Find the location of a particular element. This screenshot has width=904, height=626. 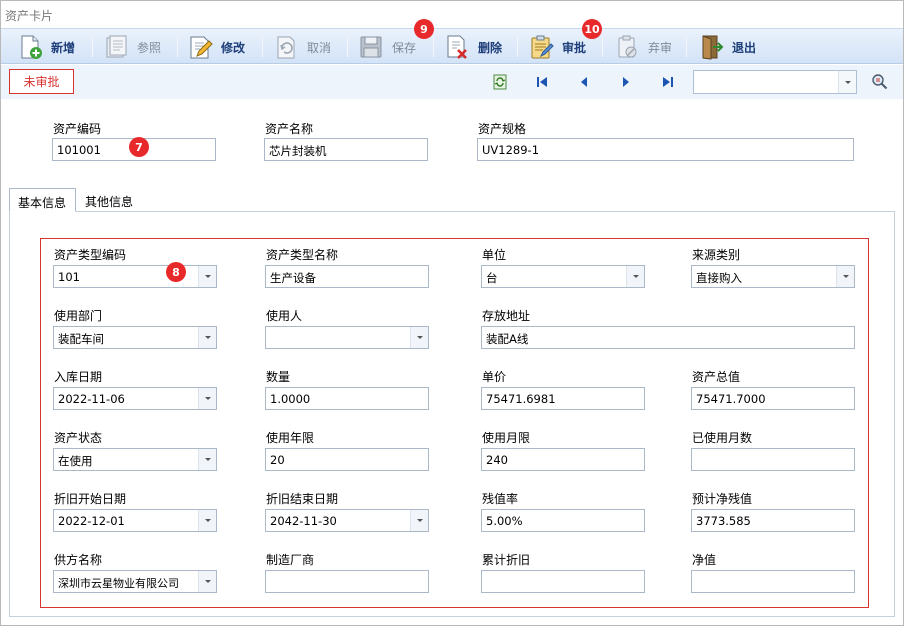

add-button: 新增 is located at coordinates (46, 47).